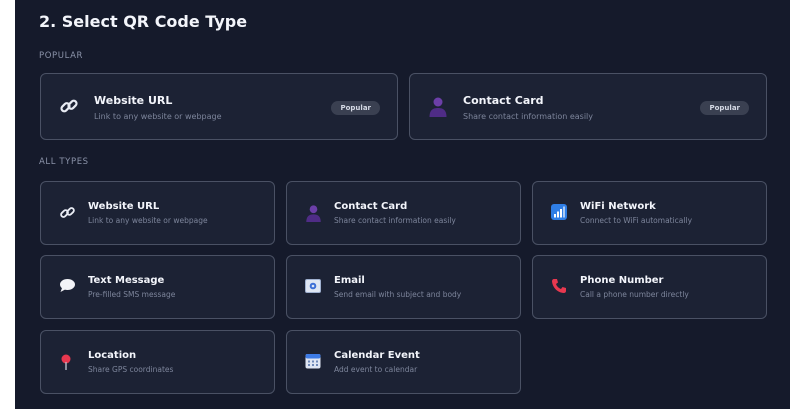  Describe the element at coordinates (157, 287) in the screenshot. I see `type-card-text-message: Text Message Pre-filled SMS message` at that location.